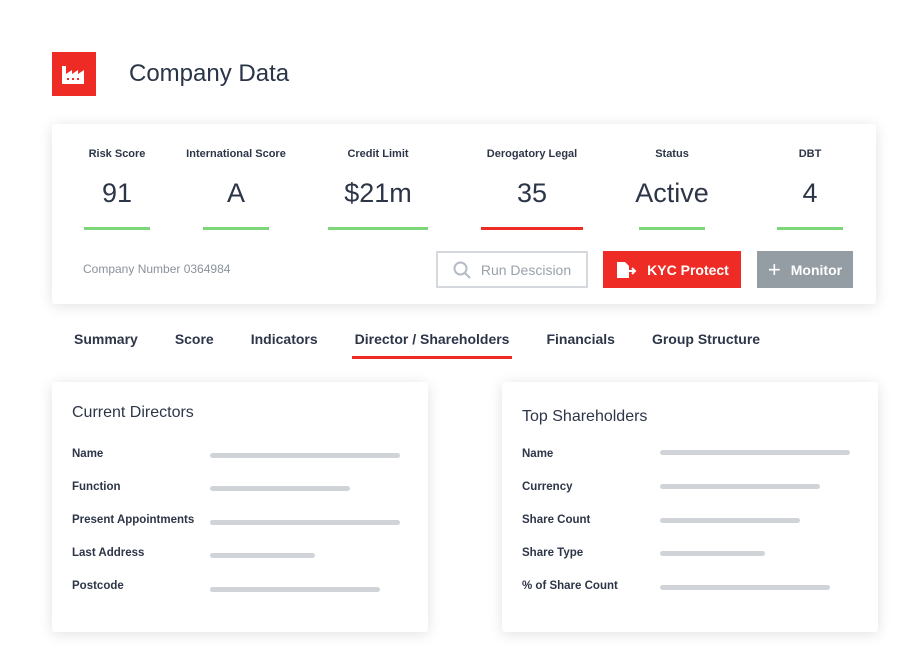  What do you see at coordinates (117, 154) in the screenshot?
I see `metric-label: Risk Score` at bounding box center [117, 154].